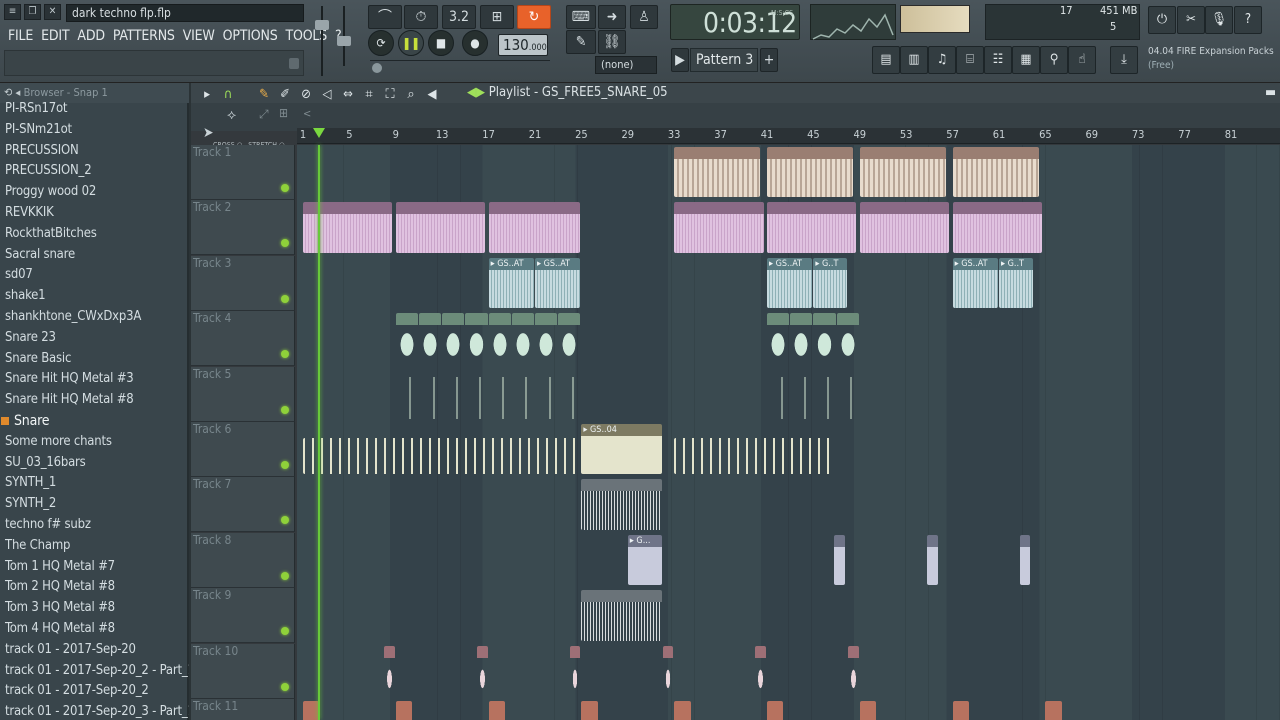  What do you see at coordinates (1270, 93) in the screenshot?
I see `playlist-minimize-icon: ▬` at bounding box center [1270, 93].